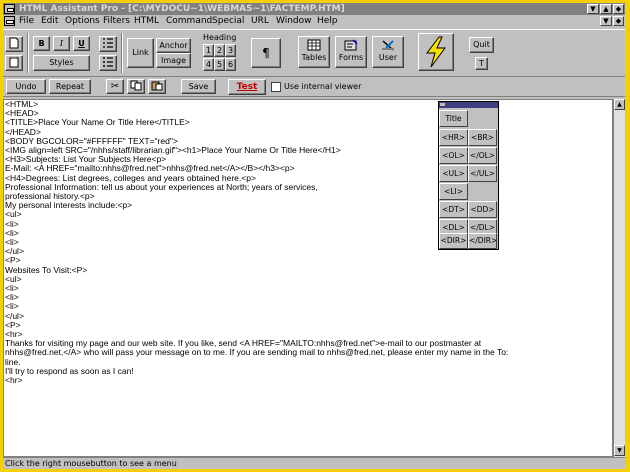 This screenshot has width=630, height=472. What do you see at coordinates (619, 450) in the screenshot?
I see `scroll-down-arrow-icon: ▼` at bounding box center [619, 450].